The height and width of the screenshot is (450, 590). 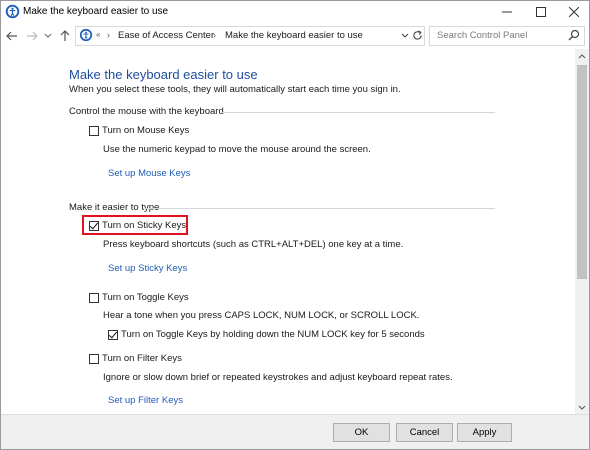 What do you see at coordinates (295, 12) in the screenshot?
I see `title-bar: Make the keyboard easier to use` at bounding box center [295, 12].